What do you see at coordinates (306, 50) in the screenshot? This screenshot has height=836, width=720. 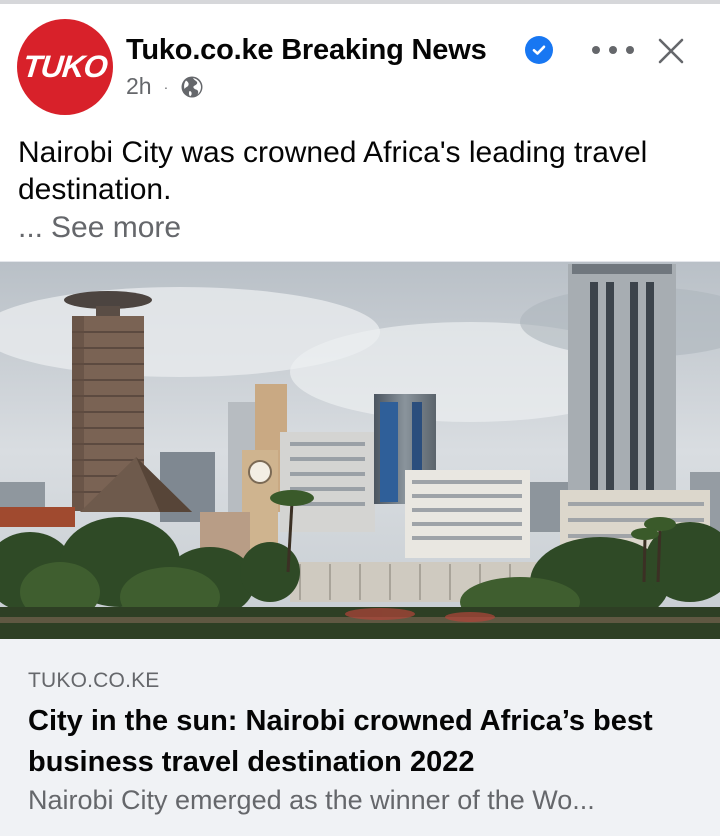 I see `page-name-link: Tuko.co.ke Breaking News` at bounding box center [306, 50].